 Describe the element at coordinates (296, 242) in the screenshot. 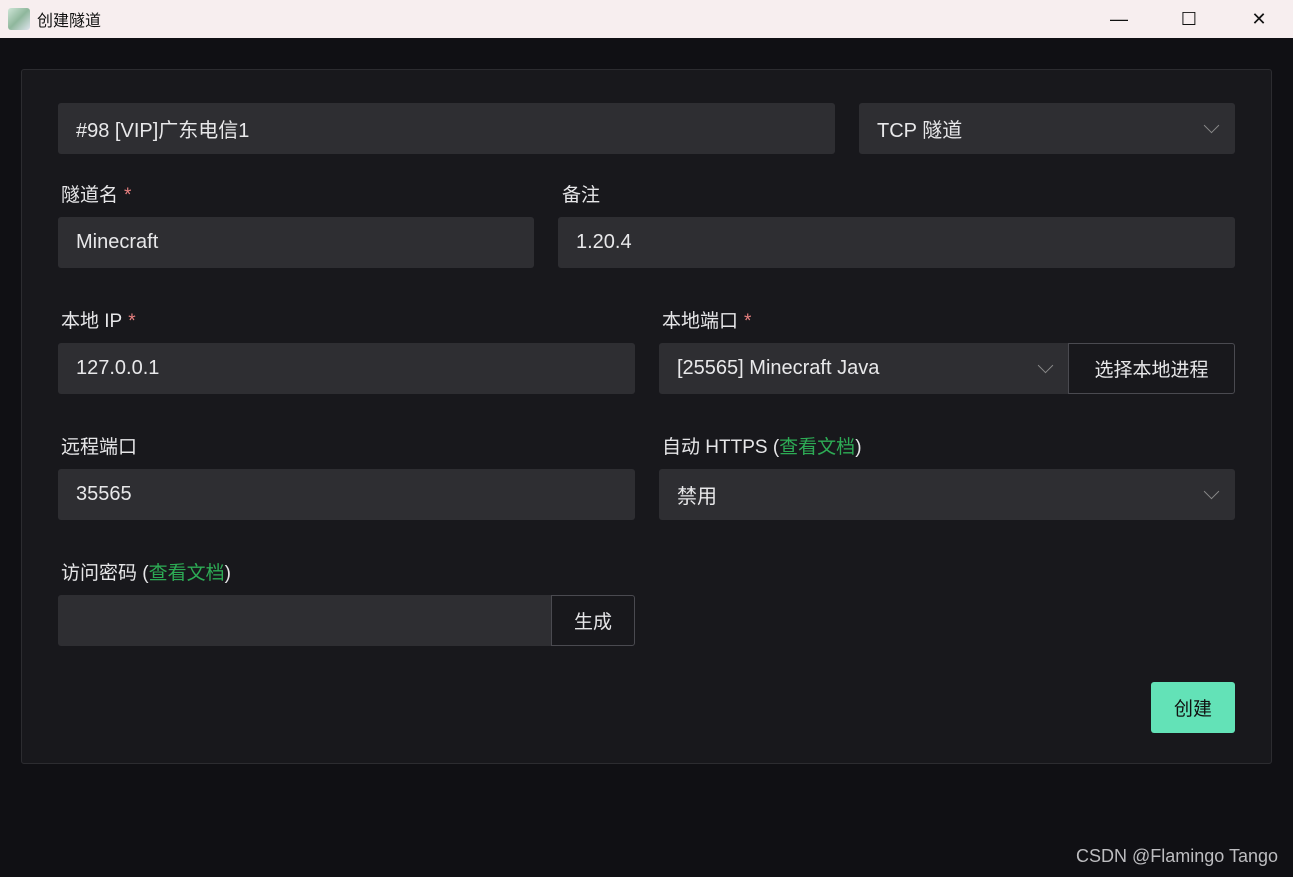

I see `name-input: Minecraft` at that location.